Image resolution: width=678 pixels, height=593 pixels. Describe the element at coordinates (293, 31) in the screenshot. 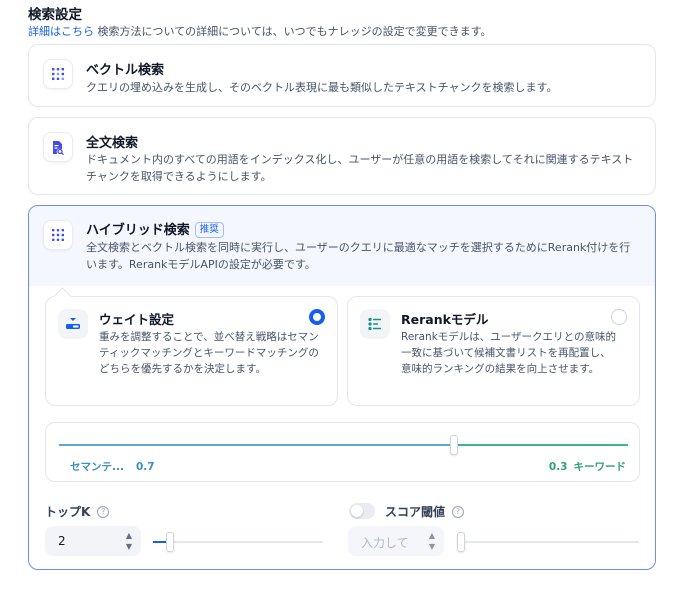

I see `description-text: 検索方法についての詳細については、いつでもナレッジの設定で変更できます。` at that location.